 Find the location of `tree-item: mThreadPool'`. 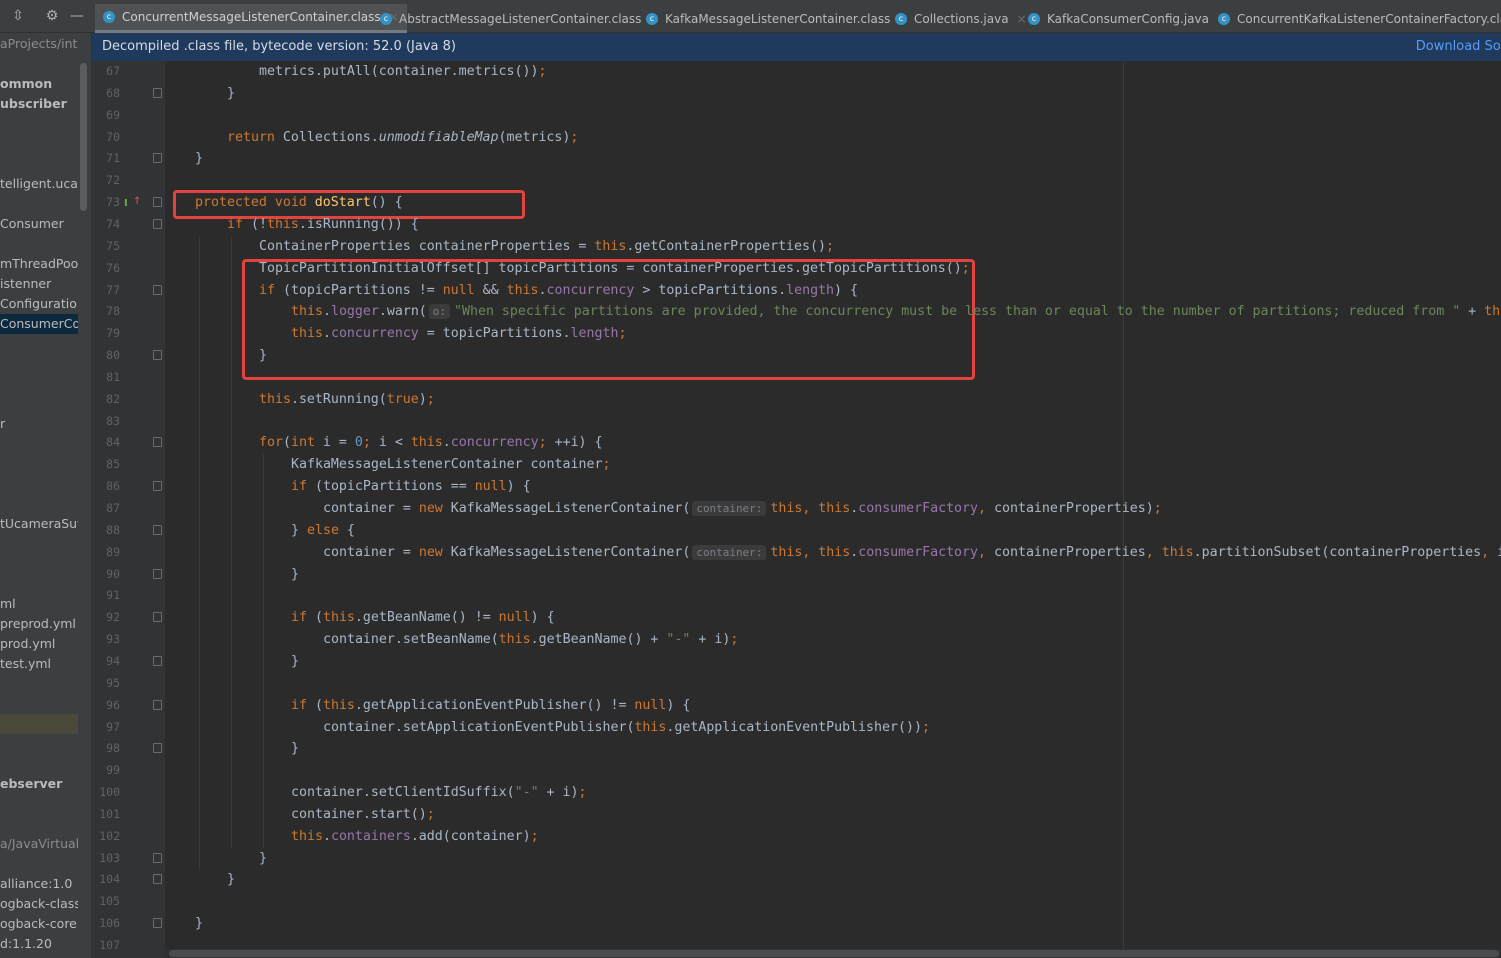

tree-item: mThreadPool' is located at coordinates (39, 264).